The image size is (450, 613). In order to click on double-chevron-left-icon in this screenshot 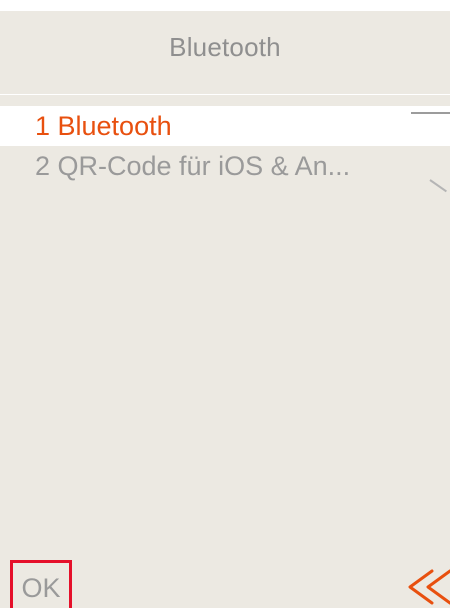, I will do `click(429, 587)`.